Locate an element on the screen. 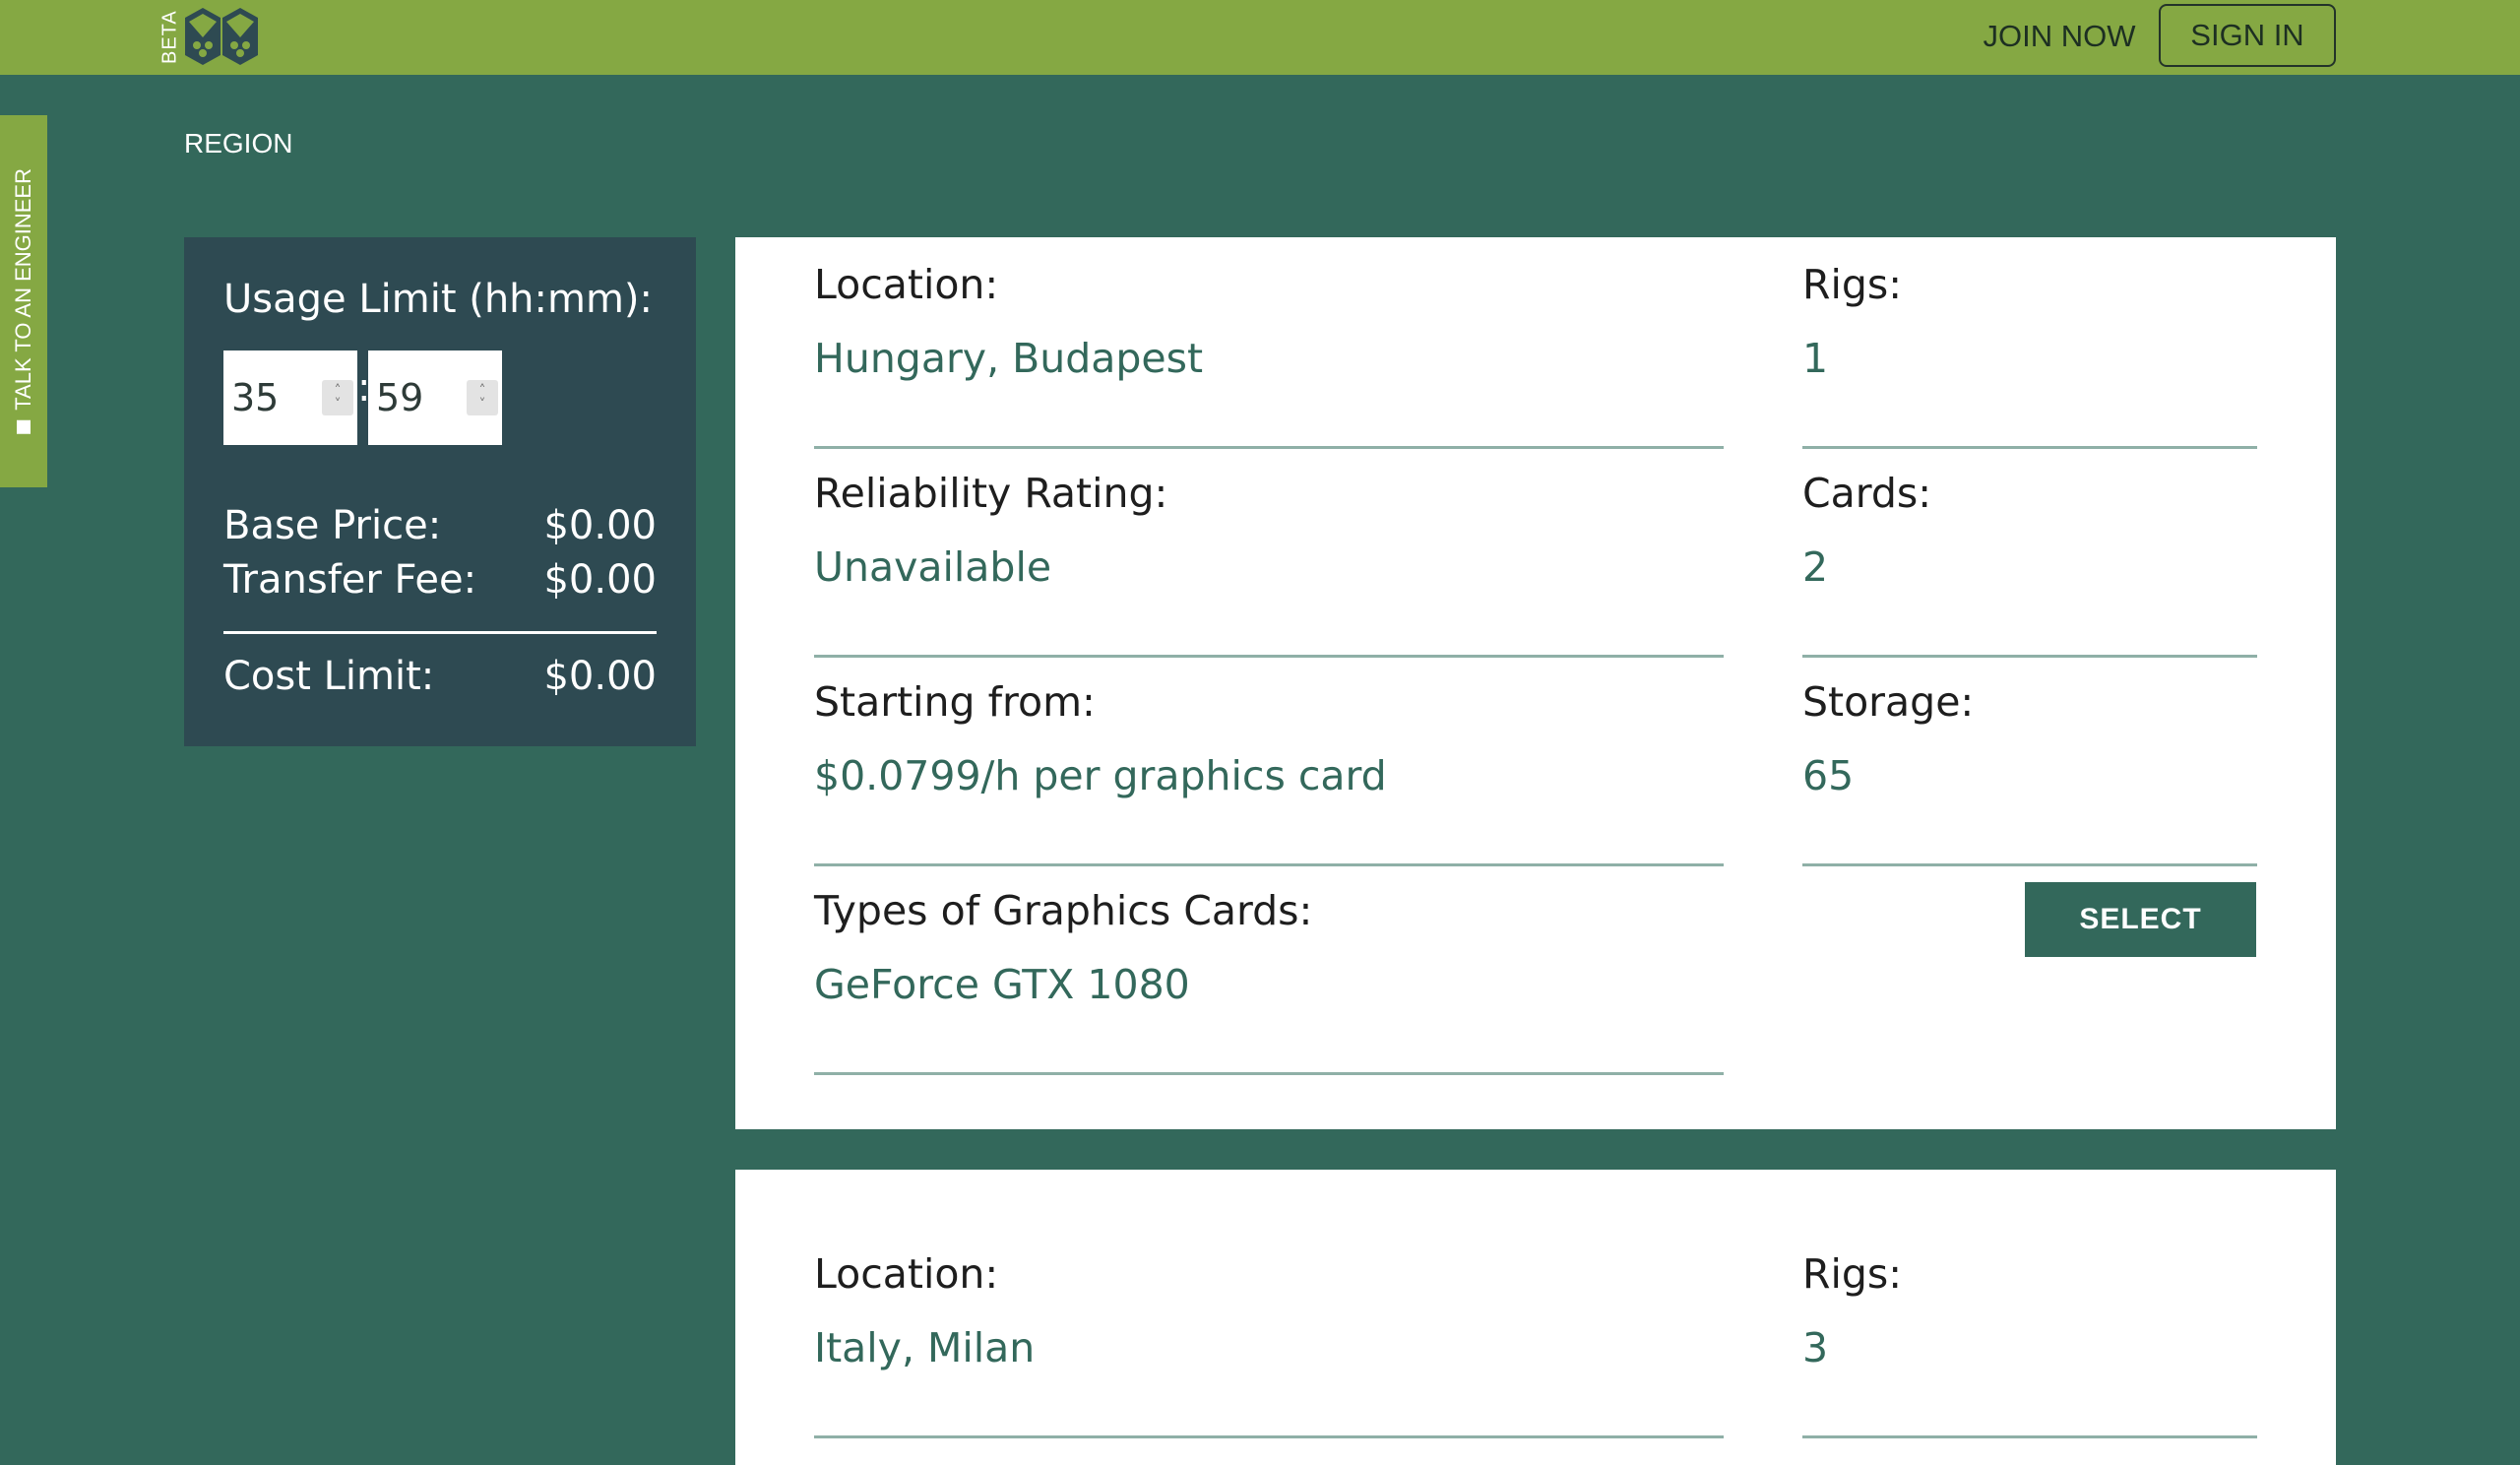 The width and height of the screenshot is (2520, 1465). reliability-label: Reliability Rating: is located at coordinates (991, 494).